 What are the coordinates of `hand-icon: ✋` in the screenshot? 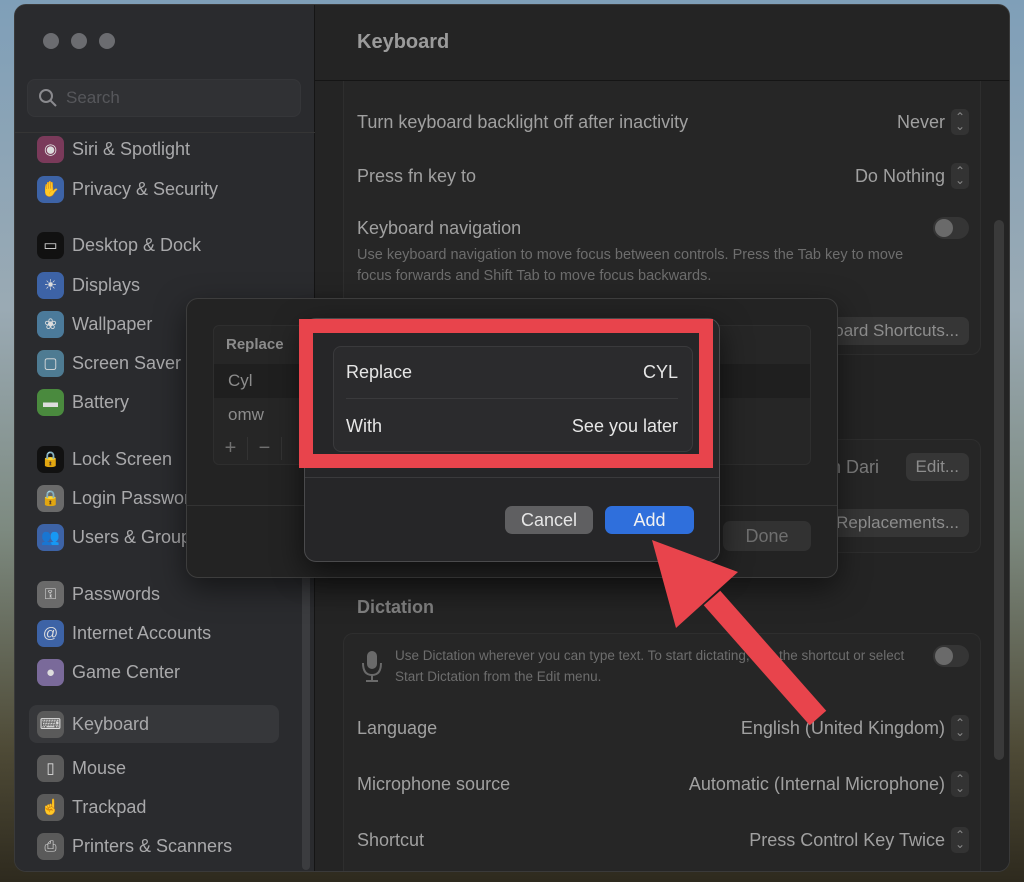 It's located at (50, 189).